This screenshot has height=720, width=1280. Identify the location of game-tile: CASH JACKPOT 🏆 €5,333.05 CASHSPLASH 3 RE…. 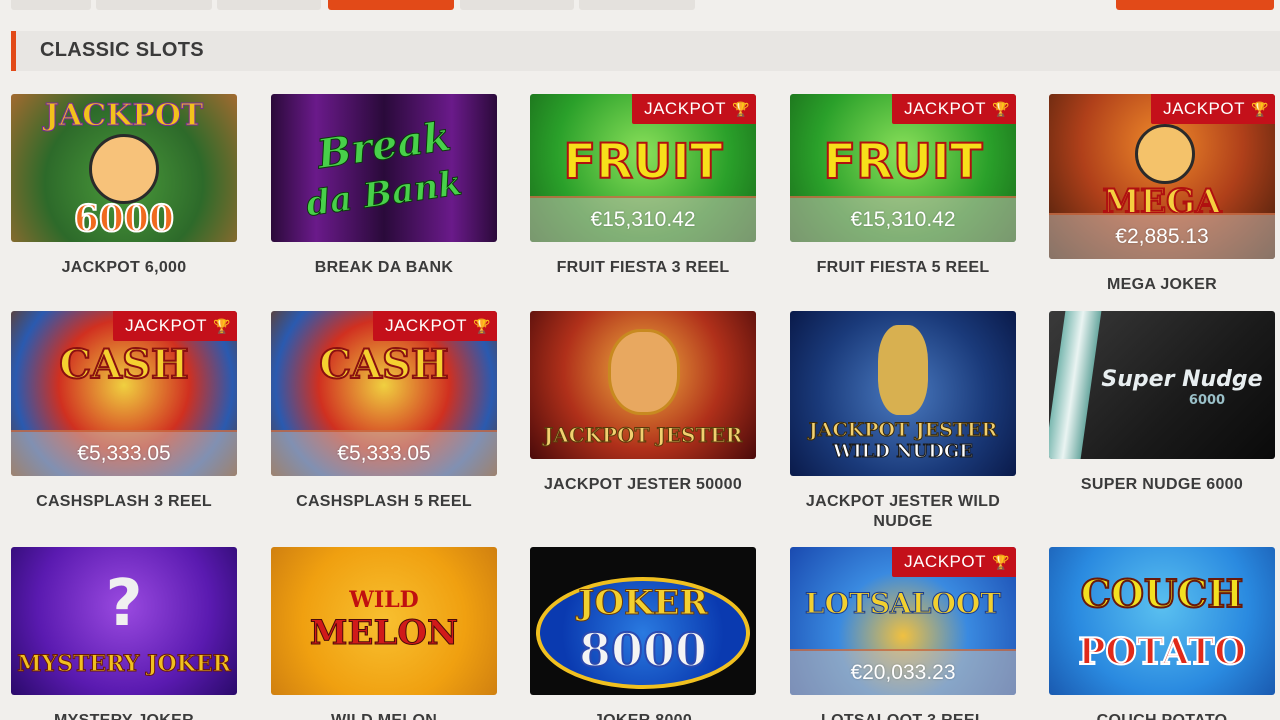
(124, 411).